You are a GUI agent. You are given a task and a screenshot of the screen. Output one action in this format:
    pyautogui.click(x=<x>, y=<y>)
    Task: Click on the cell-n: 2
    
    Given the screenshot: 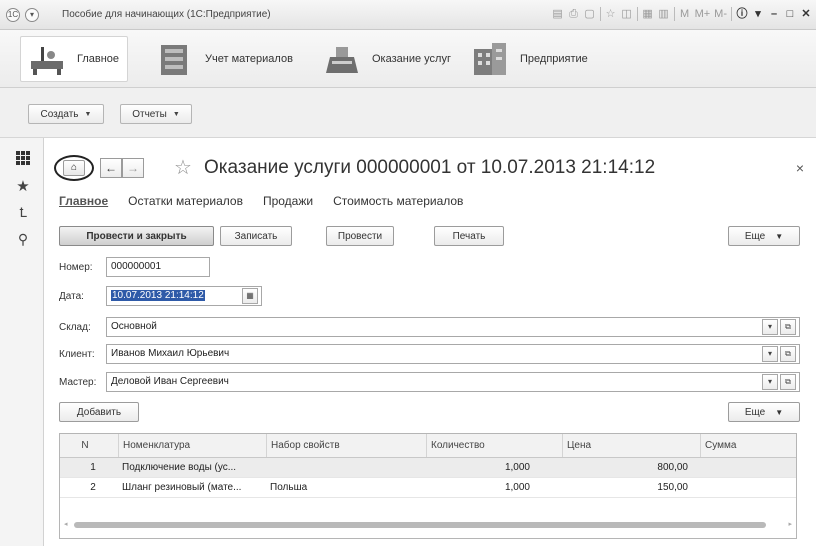 What is the action you would take?
    pyautogui.click(x=93, y=487)
    